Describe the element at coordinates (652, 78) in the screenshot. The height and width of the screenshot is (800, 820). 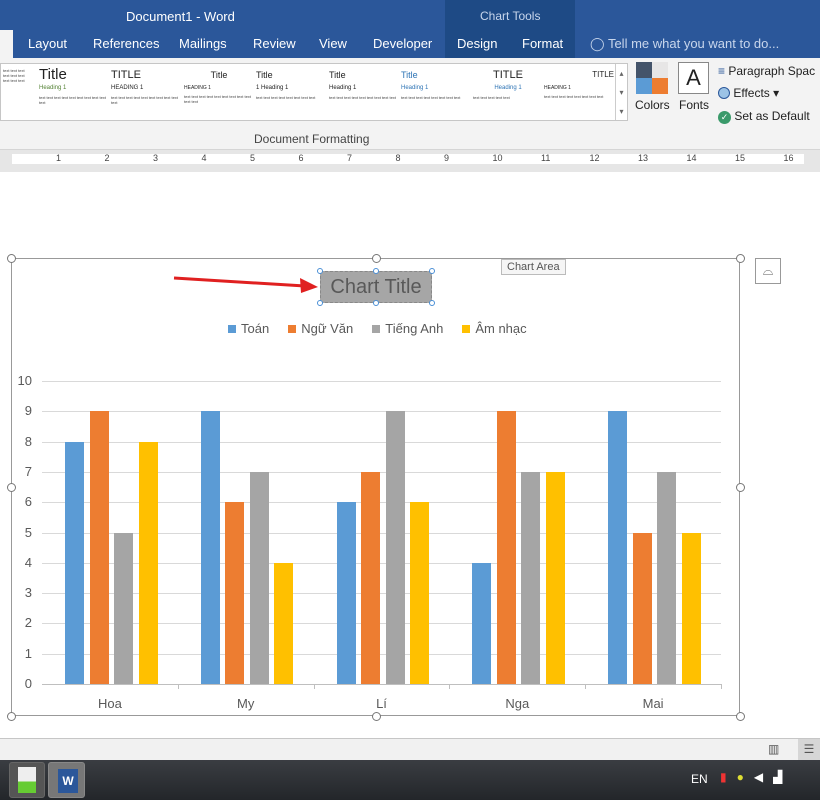
I see `colors-icon` at that location.